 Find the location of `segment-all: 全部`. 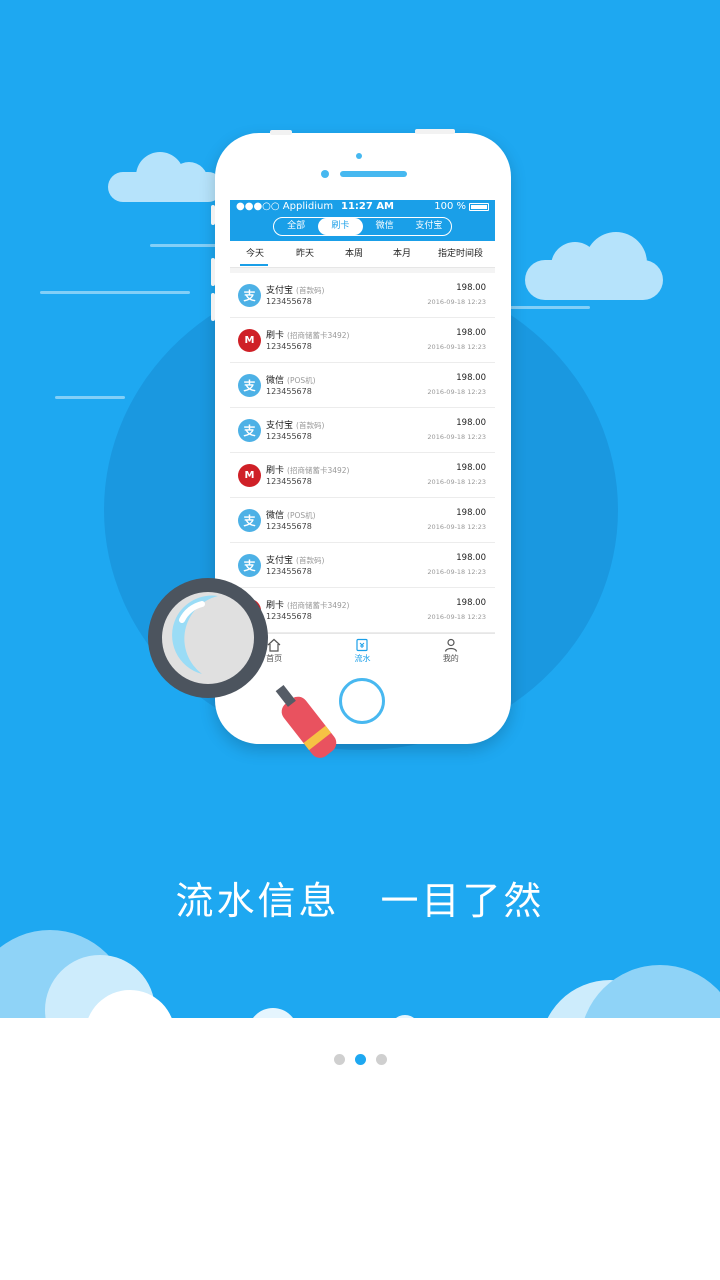

segment-all: 全部 is located at coordinates (296, 226).